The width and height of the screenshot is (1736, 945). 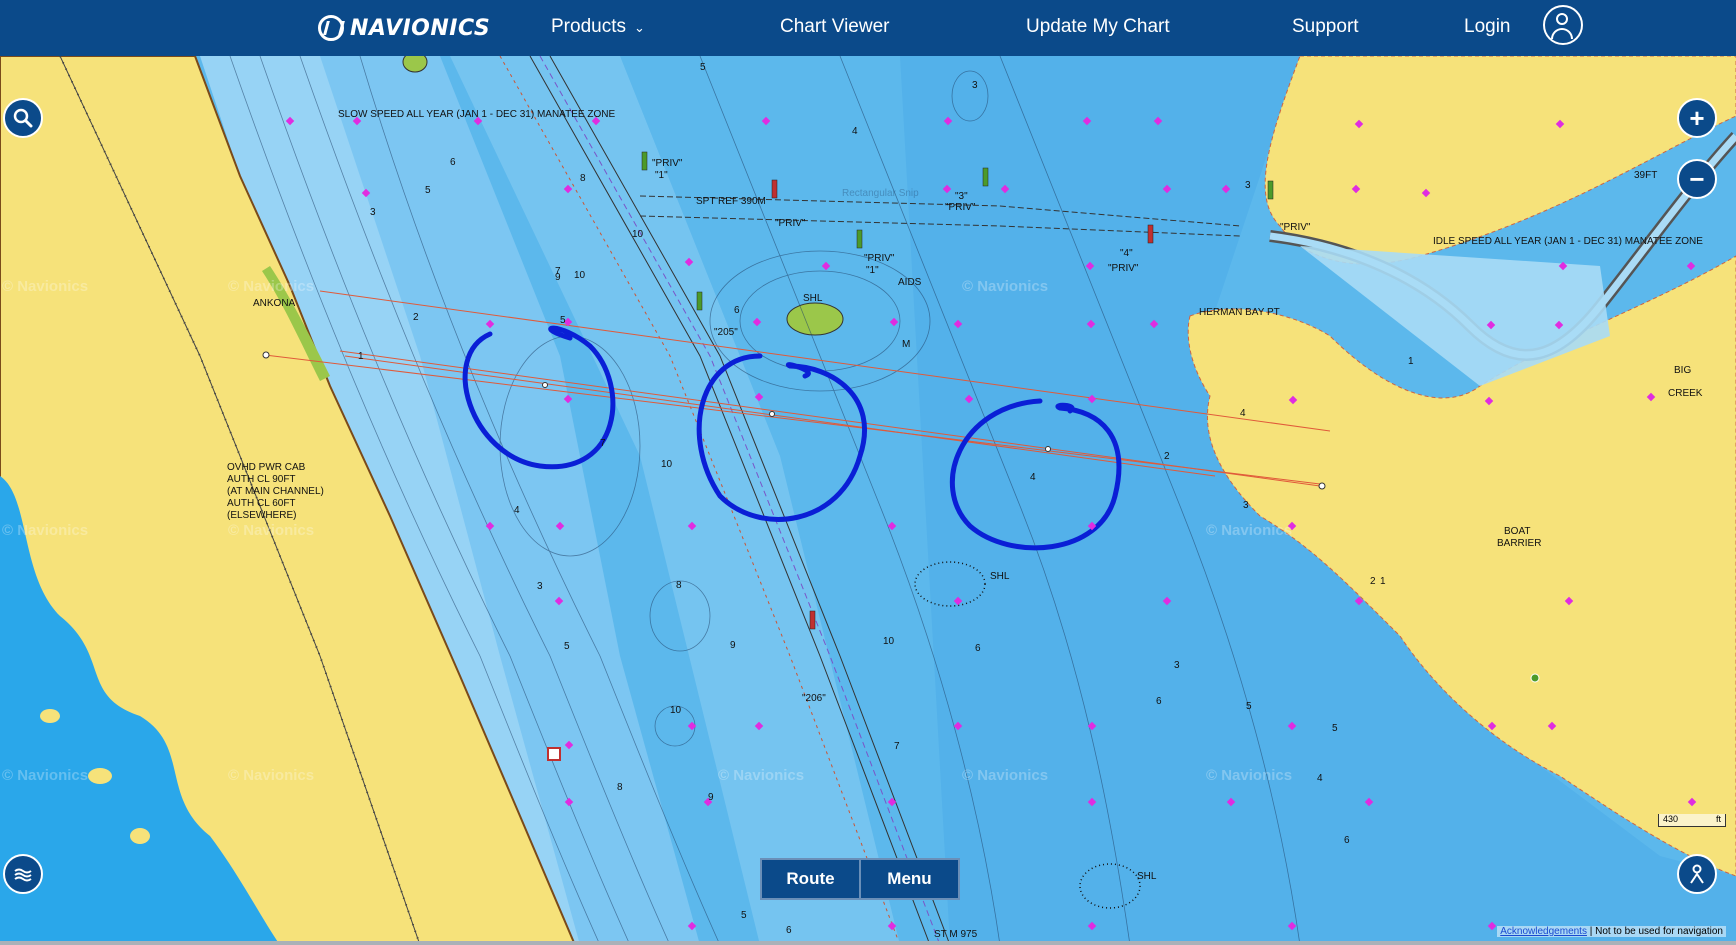 I want to click on marker-label: ST M 975, so click(x=956, y=934).